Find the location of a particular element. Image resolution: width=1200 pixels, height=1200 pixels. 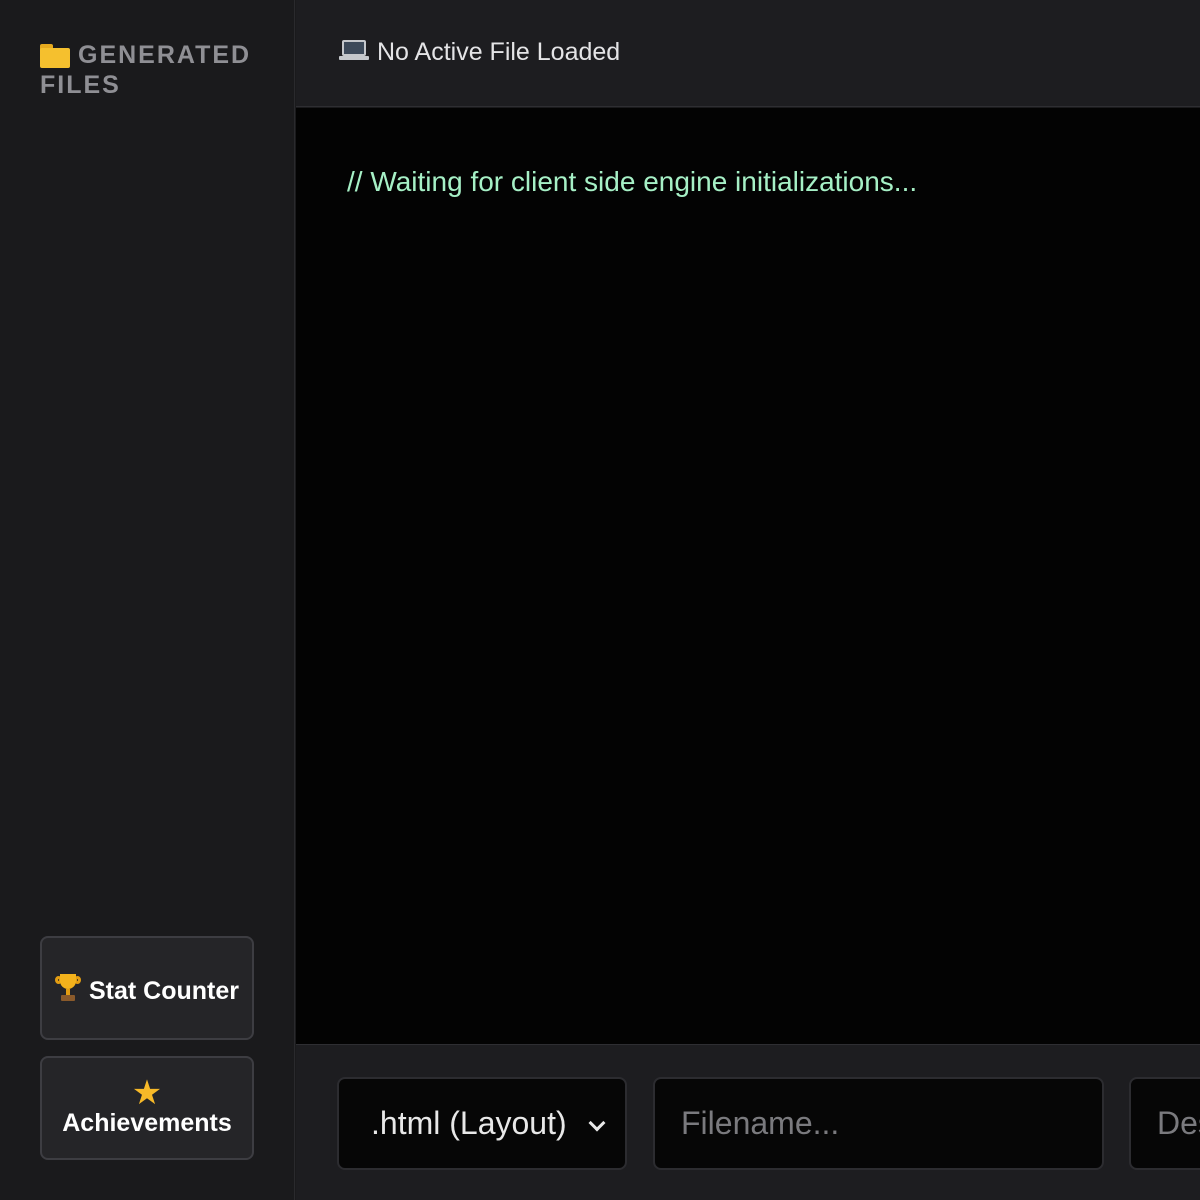

file-status-label: No Active File Loaded is located at coordinates (499, 52).